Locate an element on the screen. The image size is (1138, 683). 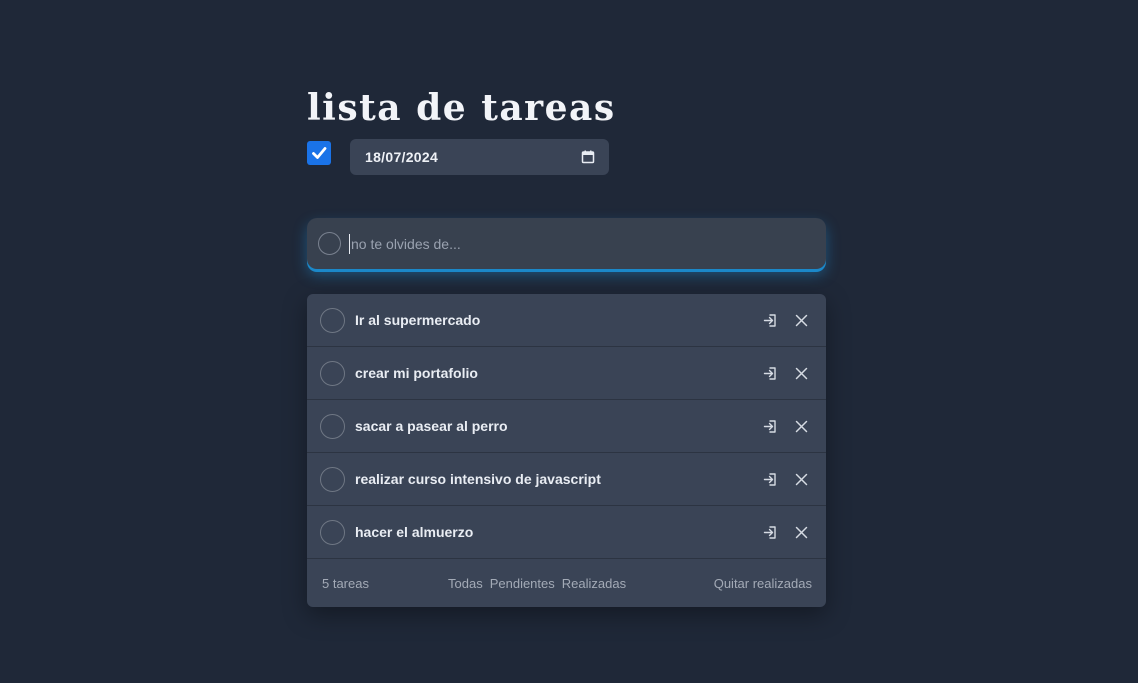
filter-group: Todas Pendientes Realizadas is located at coordinates (537, 583).